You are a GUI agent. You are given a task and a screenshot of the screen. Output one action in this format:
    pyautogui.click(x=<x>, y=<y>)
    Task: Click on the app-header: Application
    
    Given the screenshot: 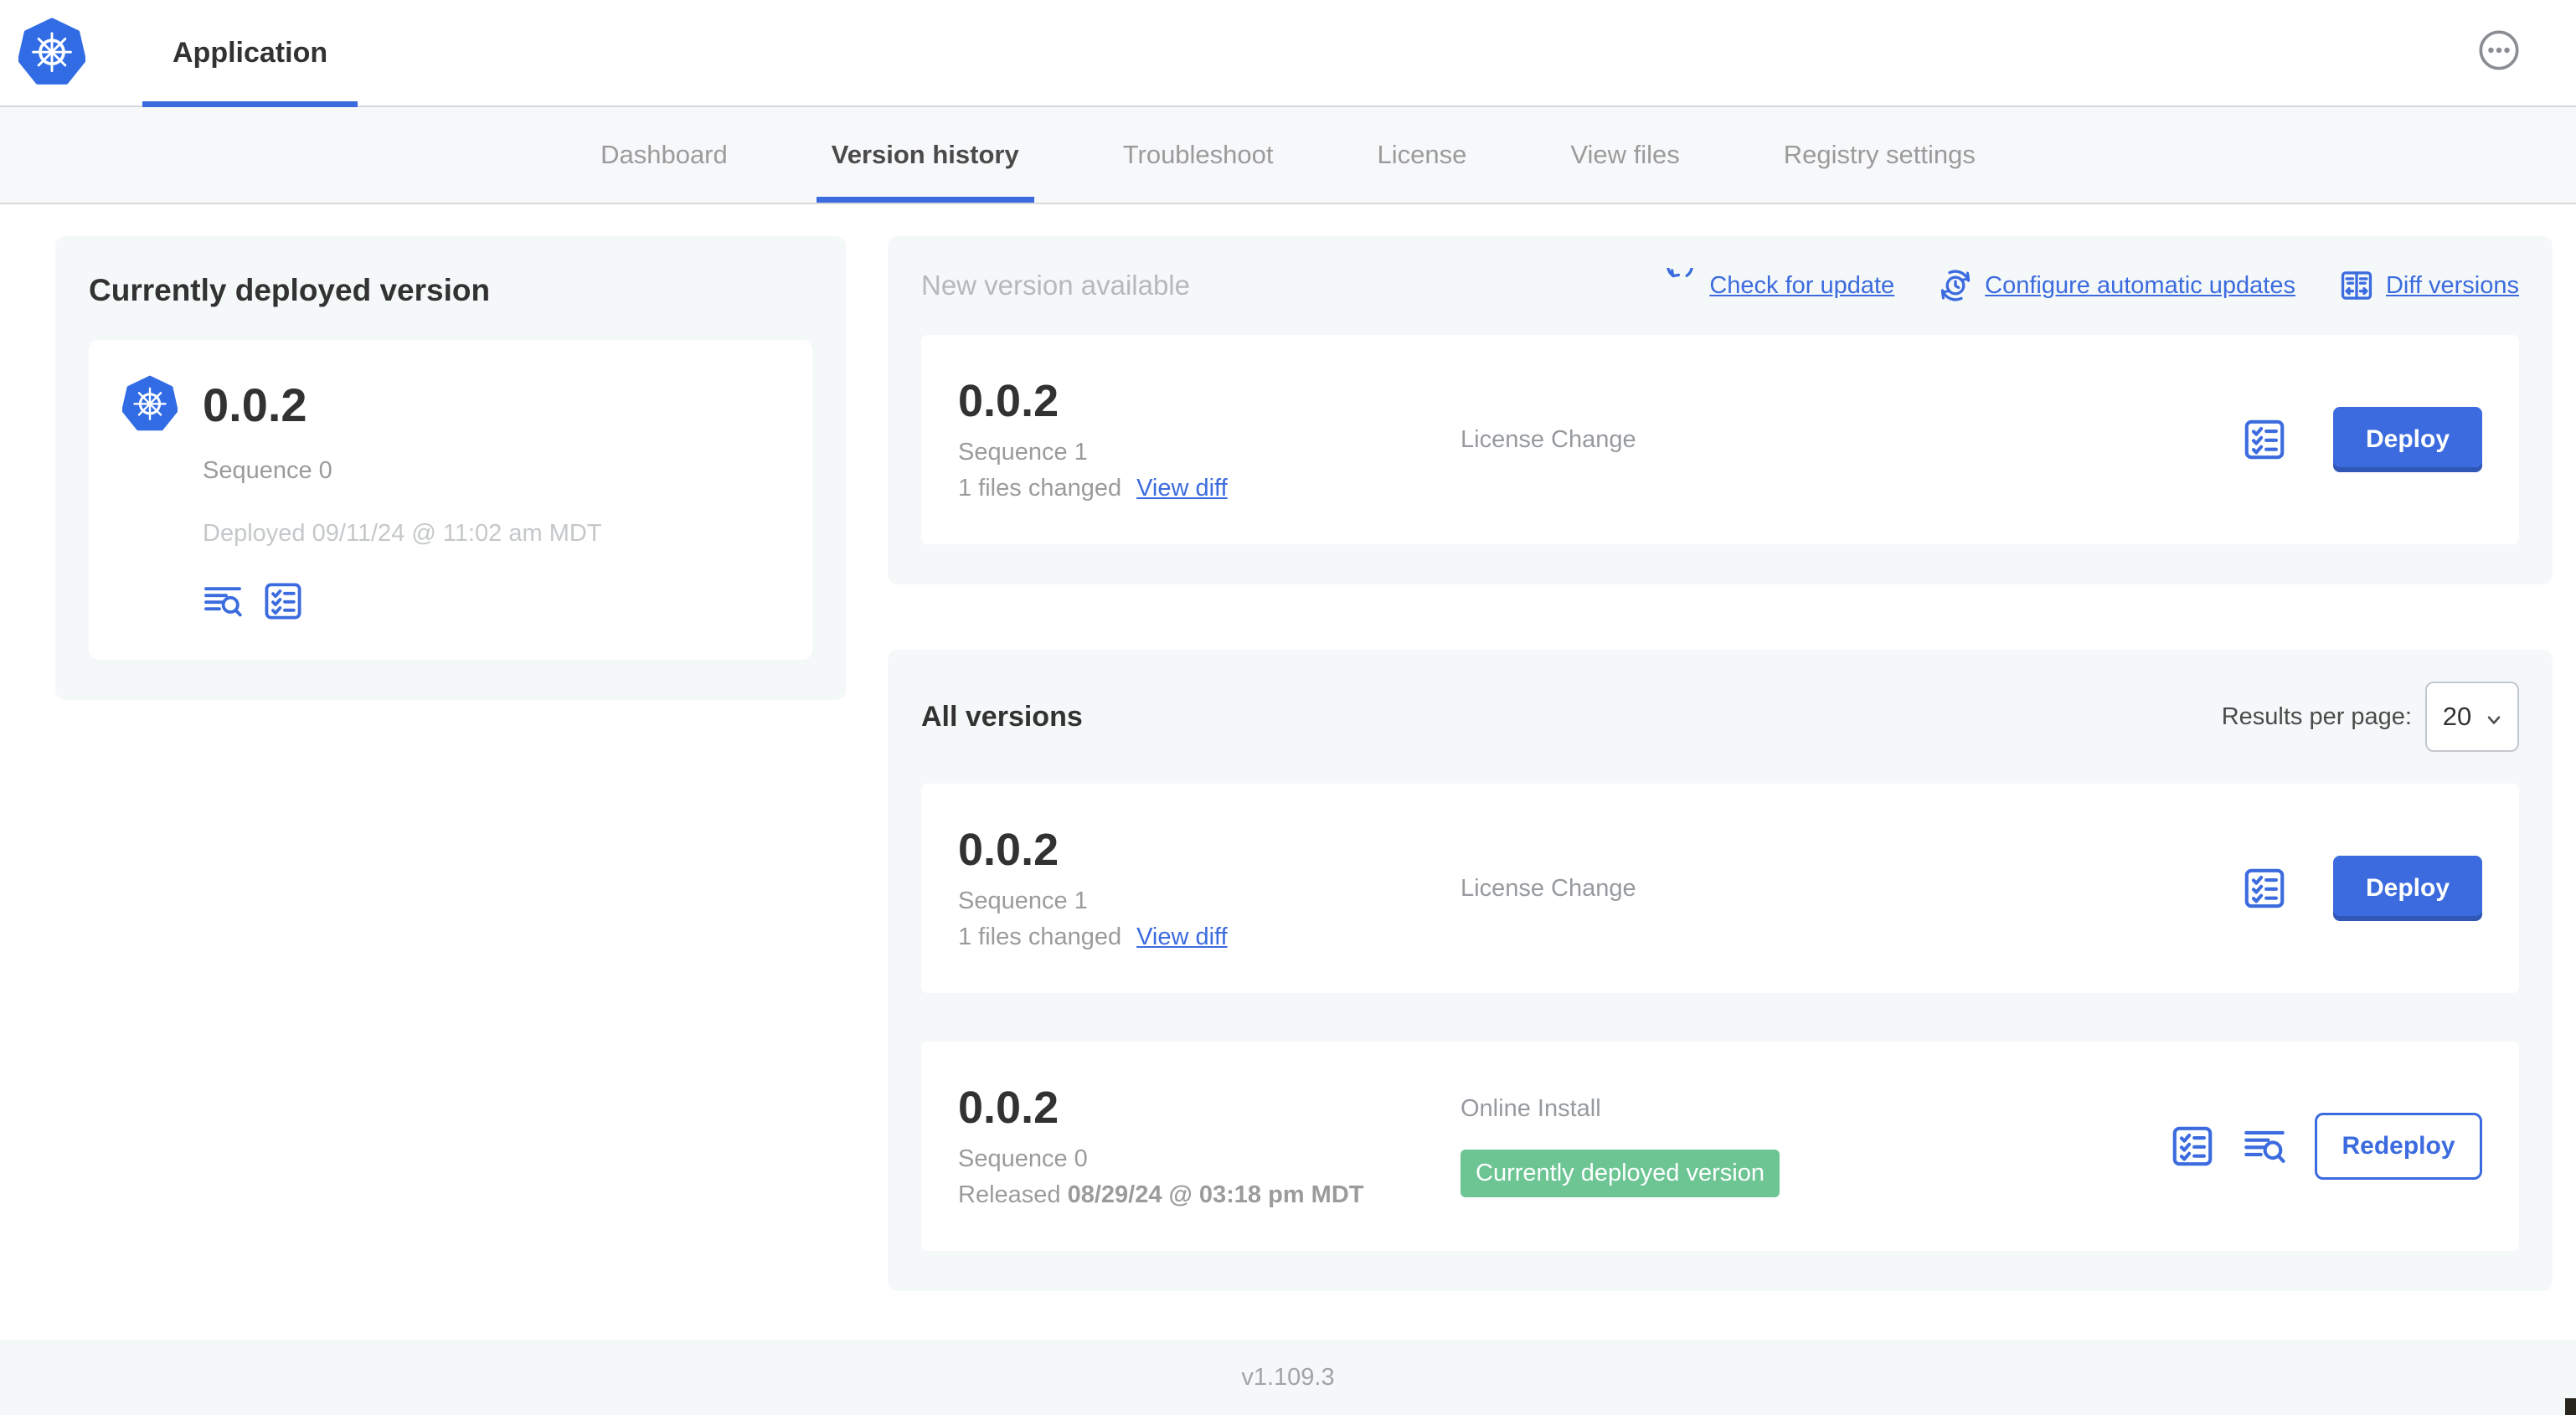 What is the action you would take?
    pyautogui.click(x=1288, y=53)
    